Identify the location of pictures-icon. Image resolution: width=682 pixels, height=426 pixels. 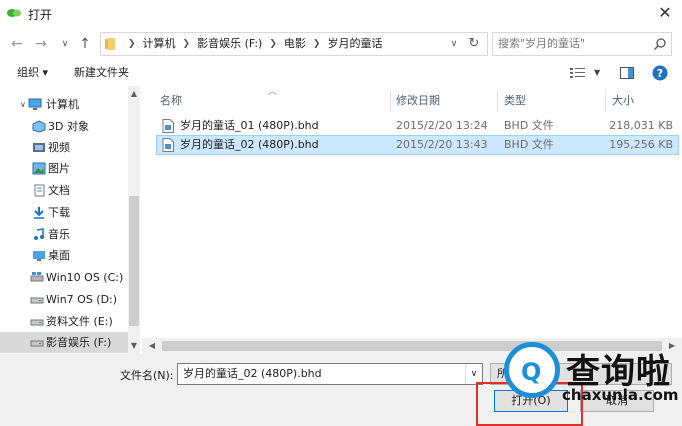
(39, 168).